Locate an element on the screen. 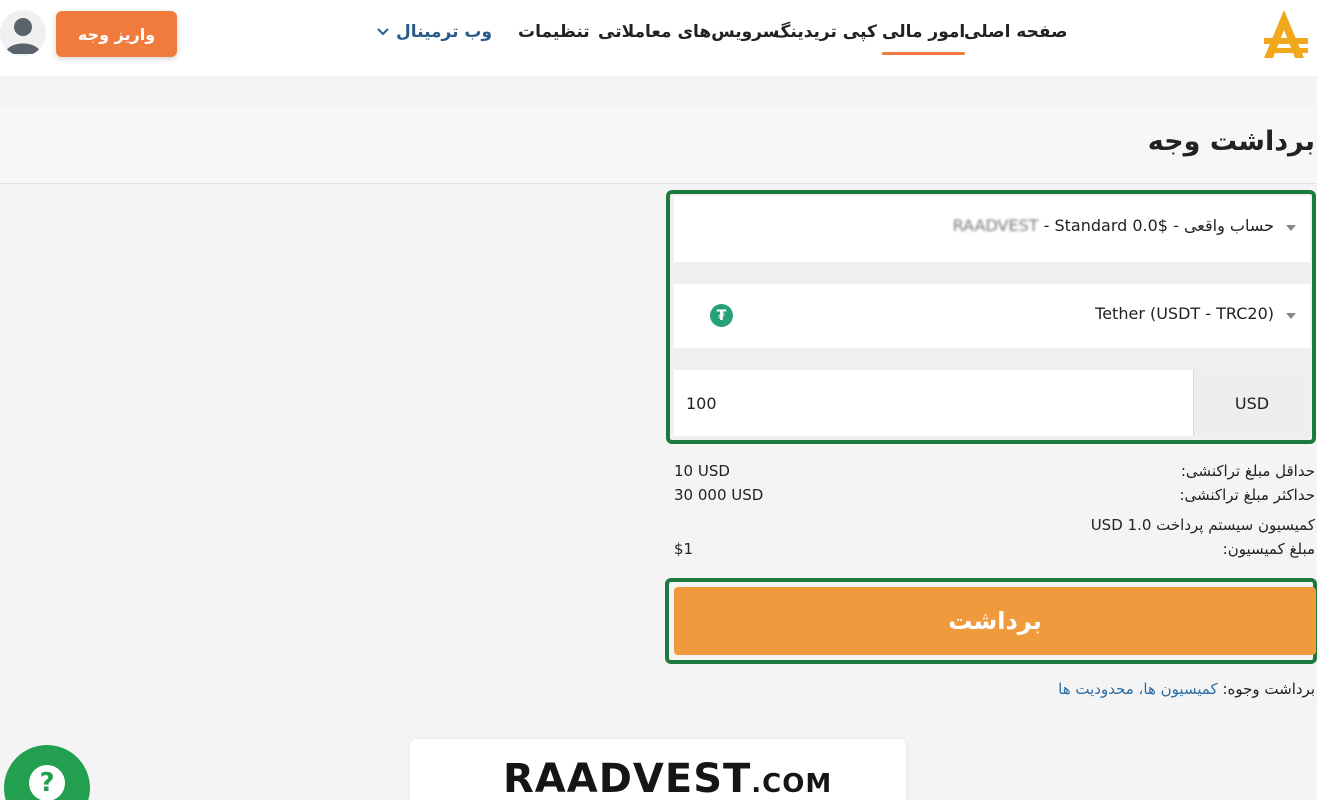 The width and height of the screenshot is (1317, 800). withdraw-button: برداشت is located at coordinates (995, 621).